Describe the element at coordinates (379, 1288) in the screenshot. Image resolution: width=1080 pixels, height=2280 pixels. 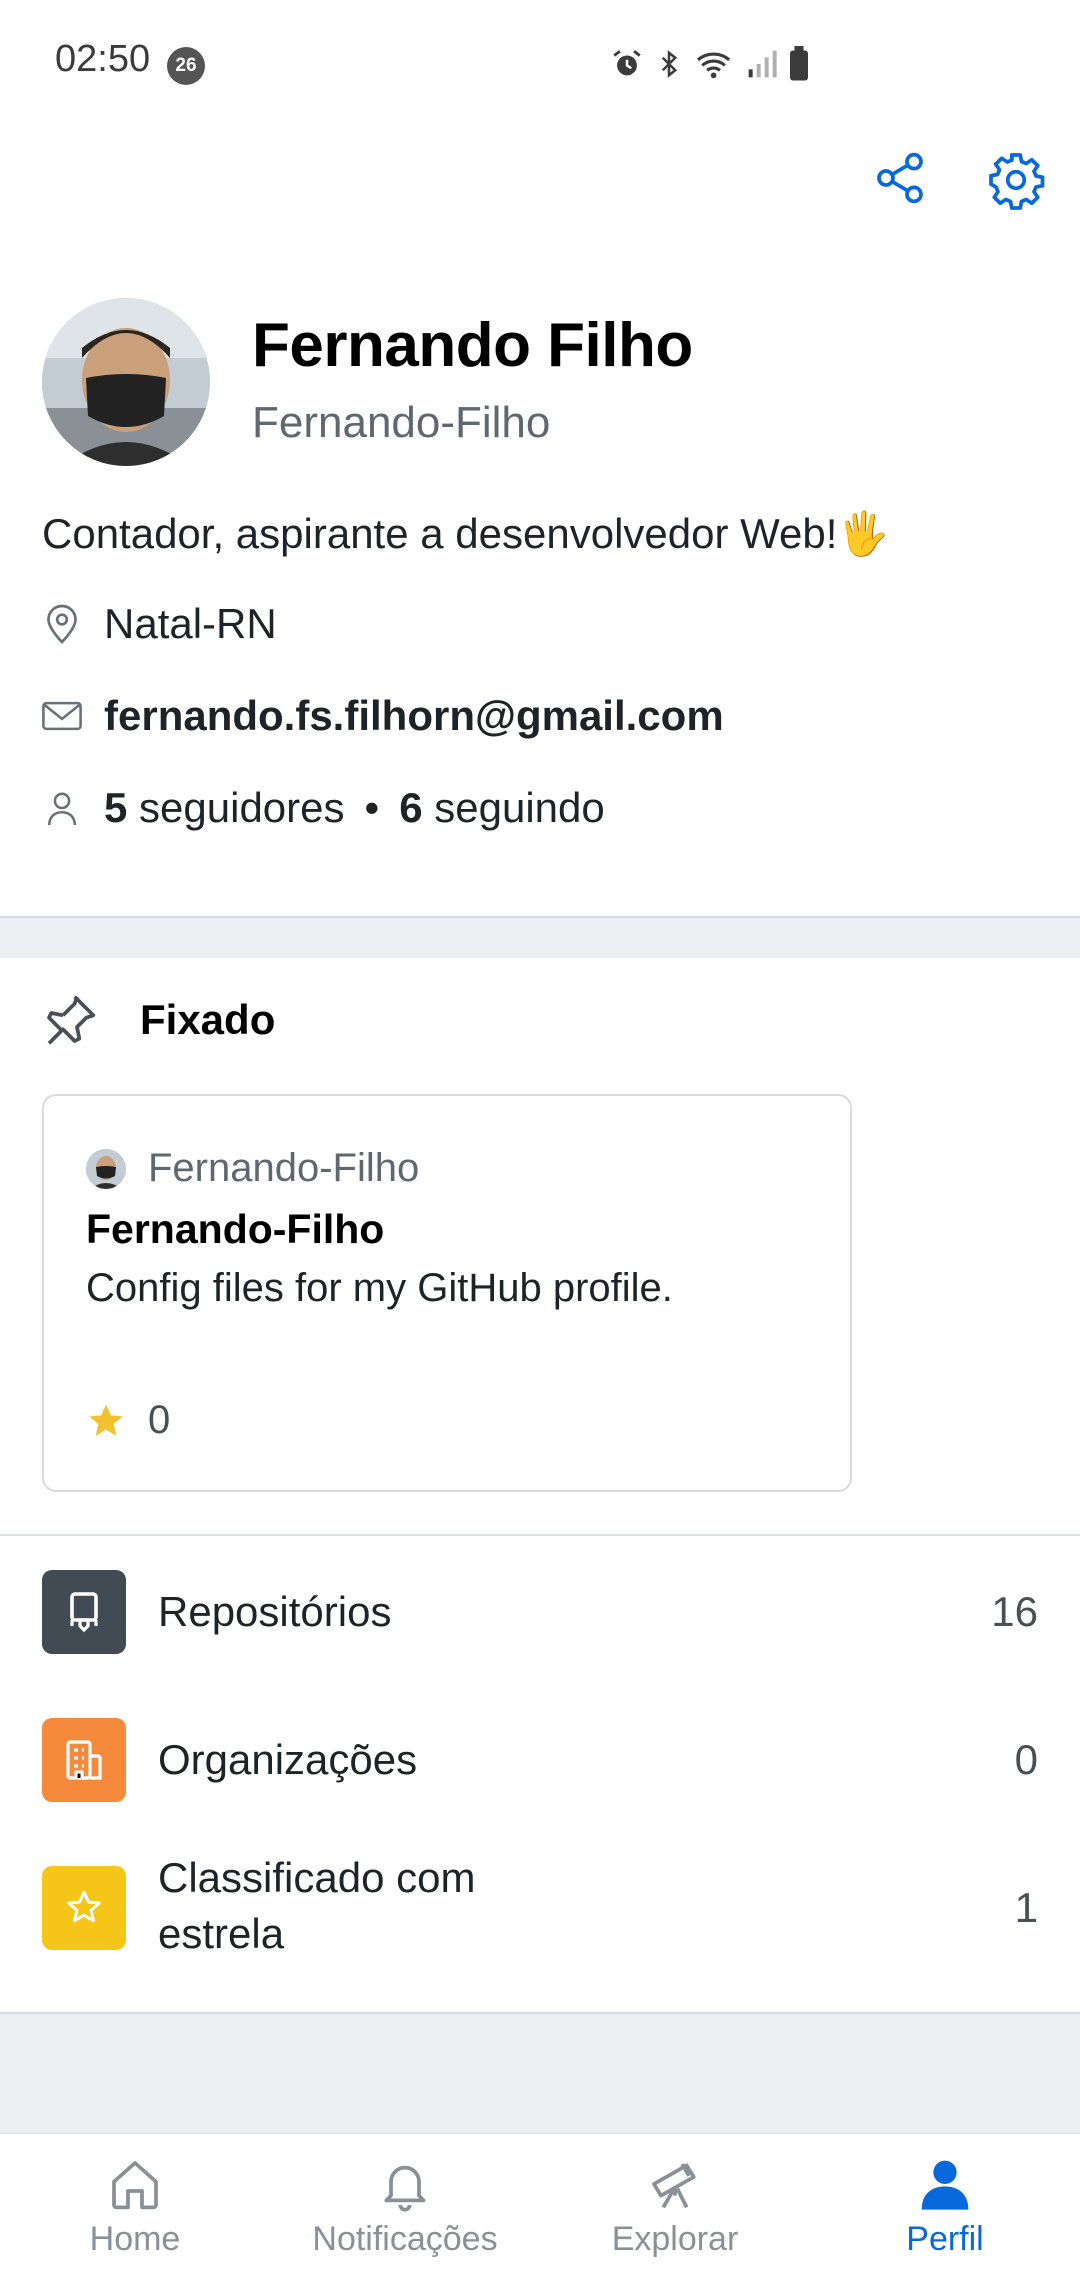
I see `pinned-repo-description: Config files for my GitHub profile.` at that location.